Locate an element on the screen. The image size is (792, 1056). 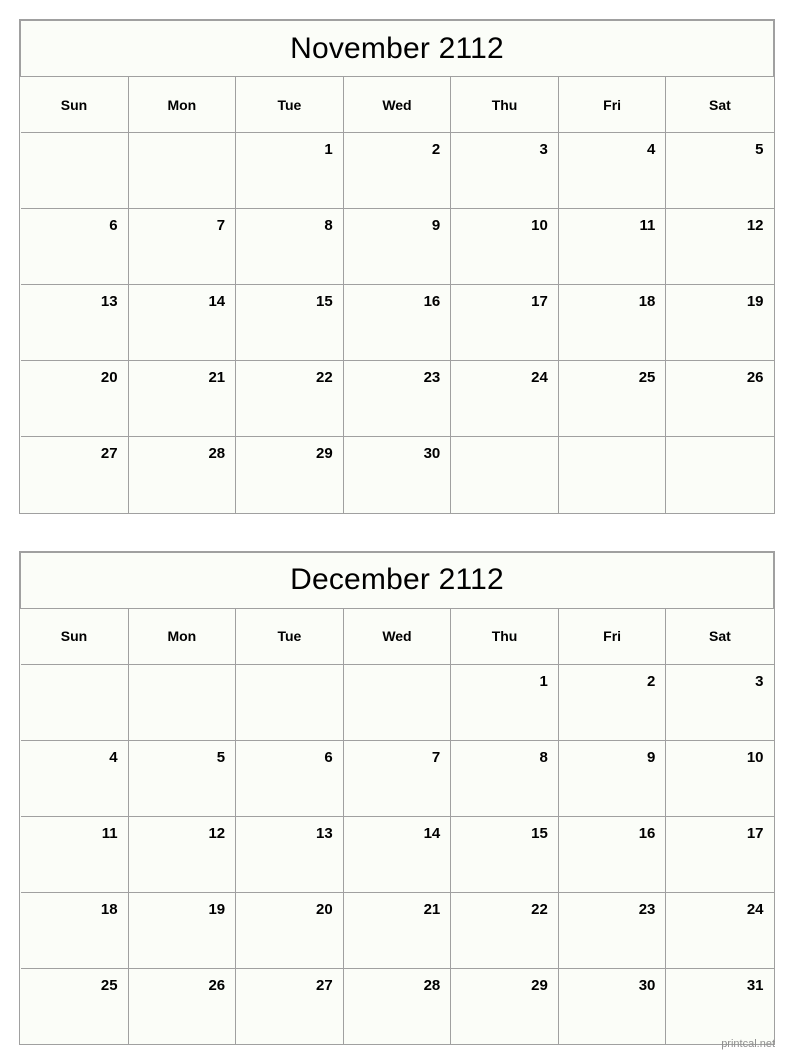
week-row: 11 12 13 14 15 16 17 is located at coordinates (397, 854).